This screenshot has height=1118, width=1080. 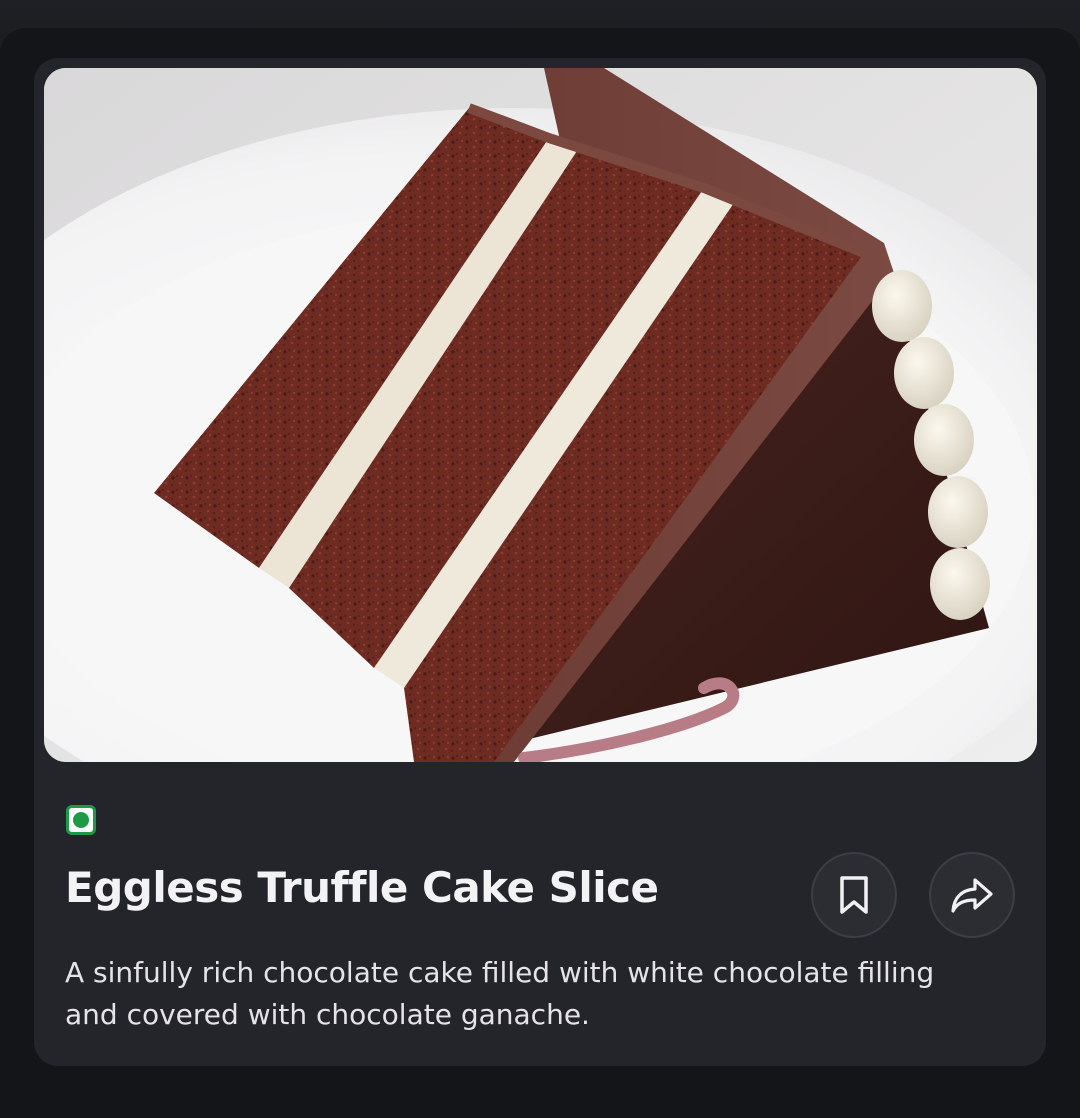 I want to click on share-button, so click(x=972, y=895).